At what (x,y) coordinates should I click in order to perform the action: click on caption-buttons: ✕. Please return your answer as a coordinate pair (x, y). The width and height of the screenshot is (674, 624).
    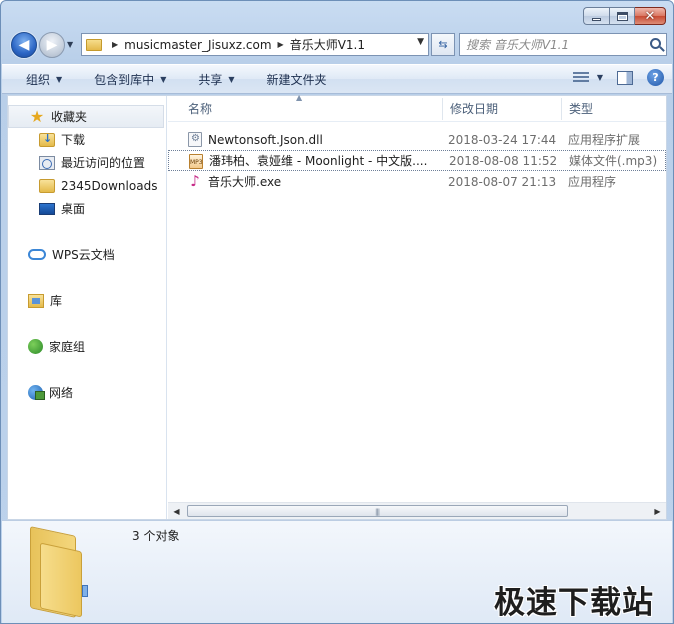
    Looking at the image, I should click on (624, 16).